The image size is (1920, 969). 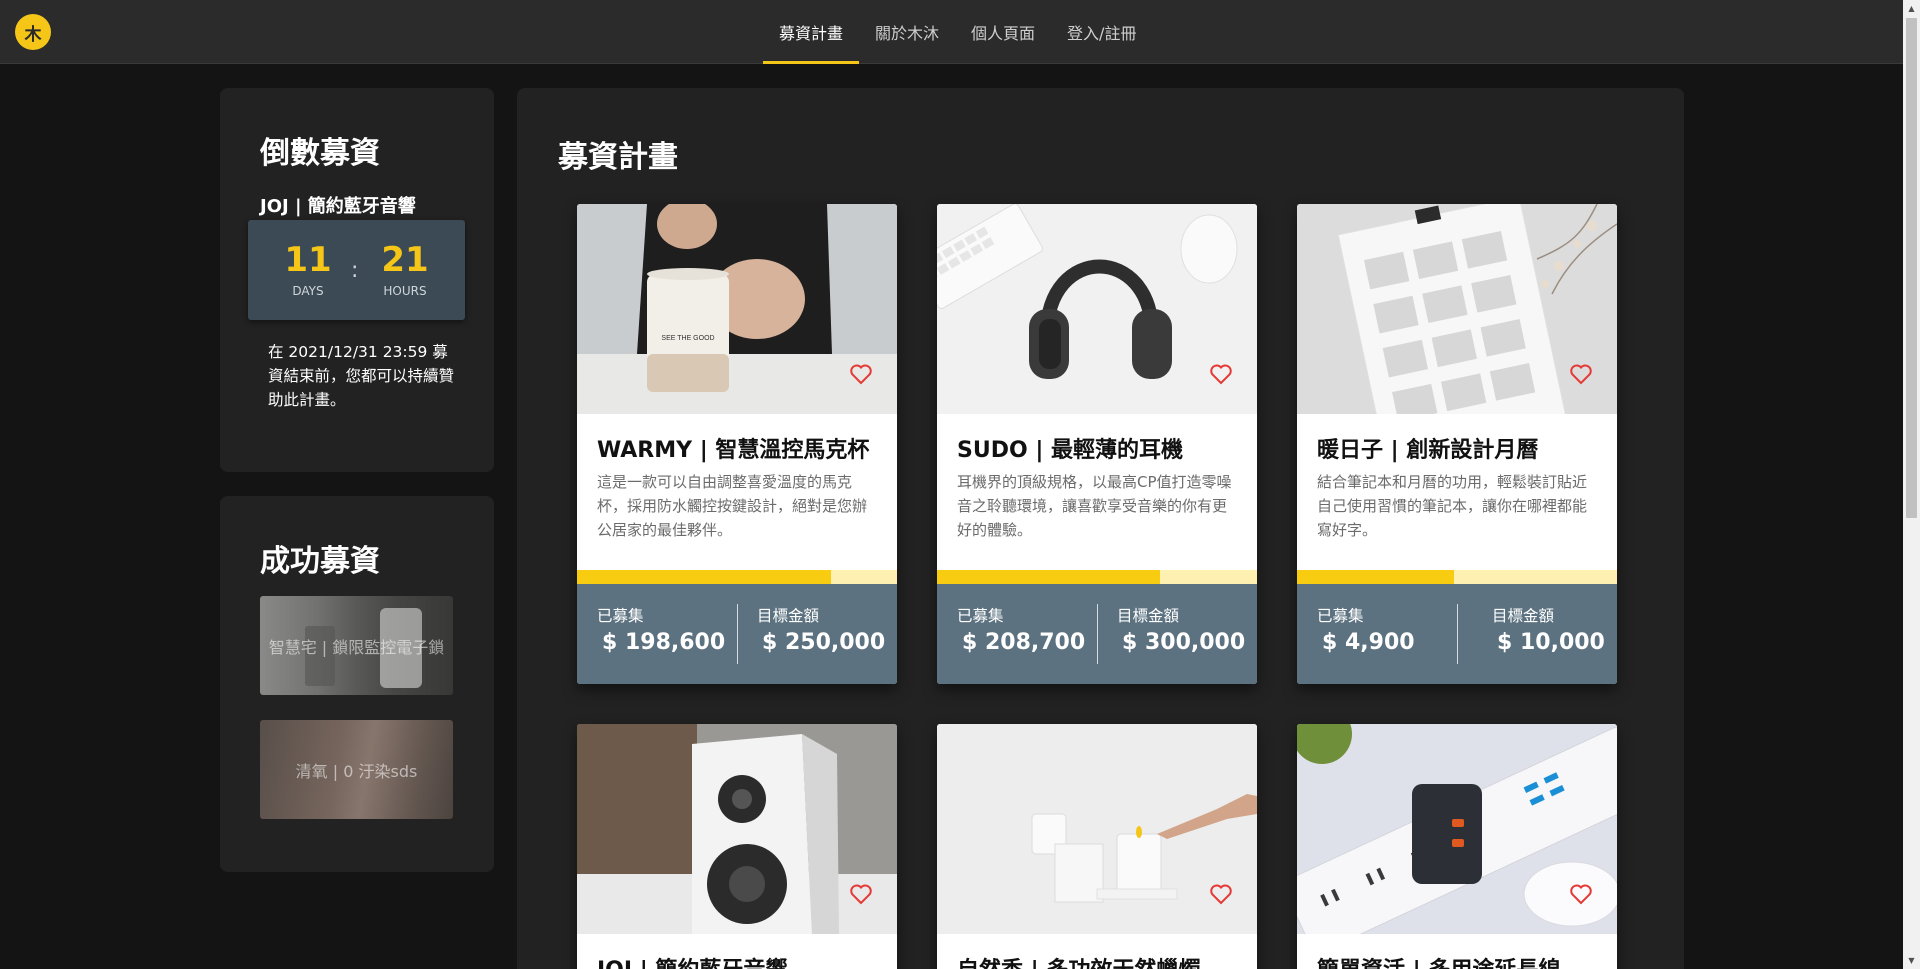 What do you see at coordinates (338, 205) in the screenshot?
I see `countdown-project-name: JOJ | 簡約藍牙音響` at bounding box center [338, 205].